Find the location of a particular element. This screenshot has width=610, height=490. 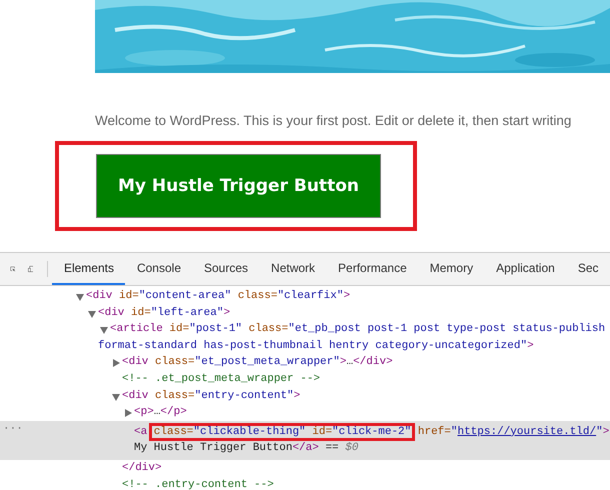

devtools-tab: Elements is located at coordinates (89, 269).